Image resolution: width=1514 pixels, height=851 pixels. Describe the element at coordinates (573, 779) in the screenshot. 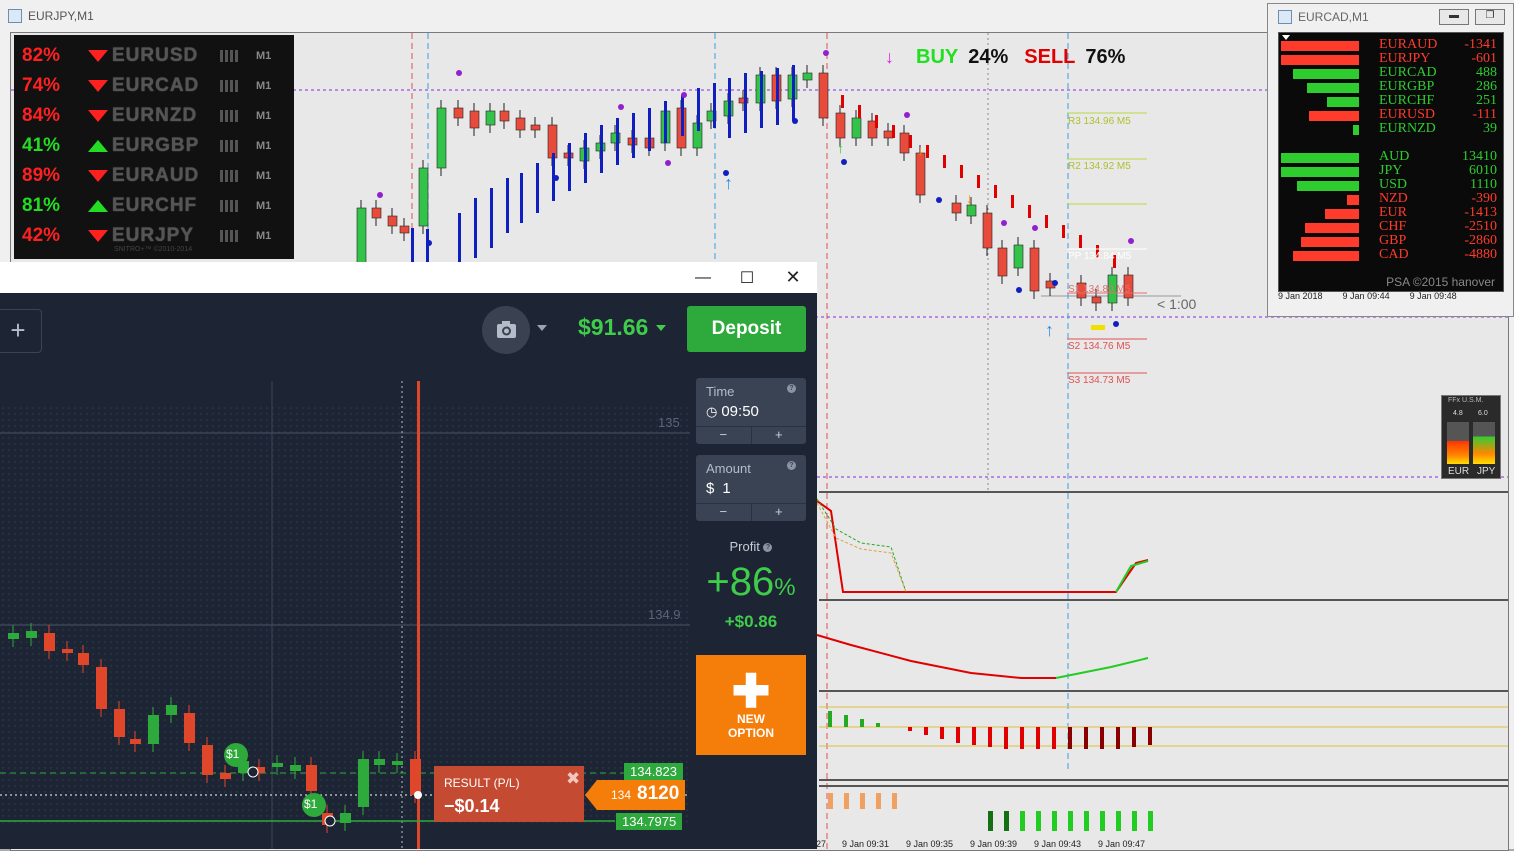

I see `close-result-icon: ✖` at that location.